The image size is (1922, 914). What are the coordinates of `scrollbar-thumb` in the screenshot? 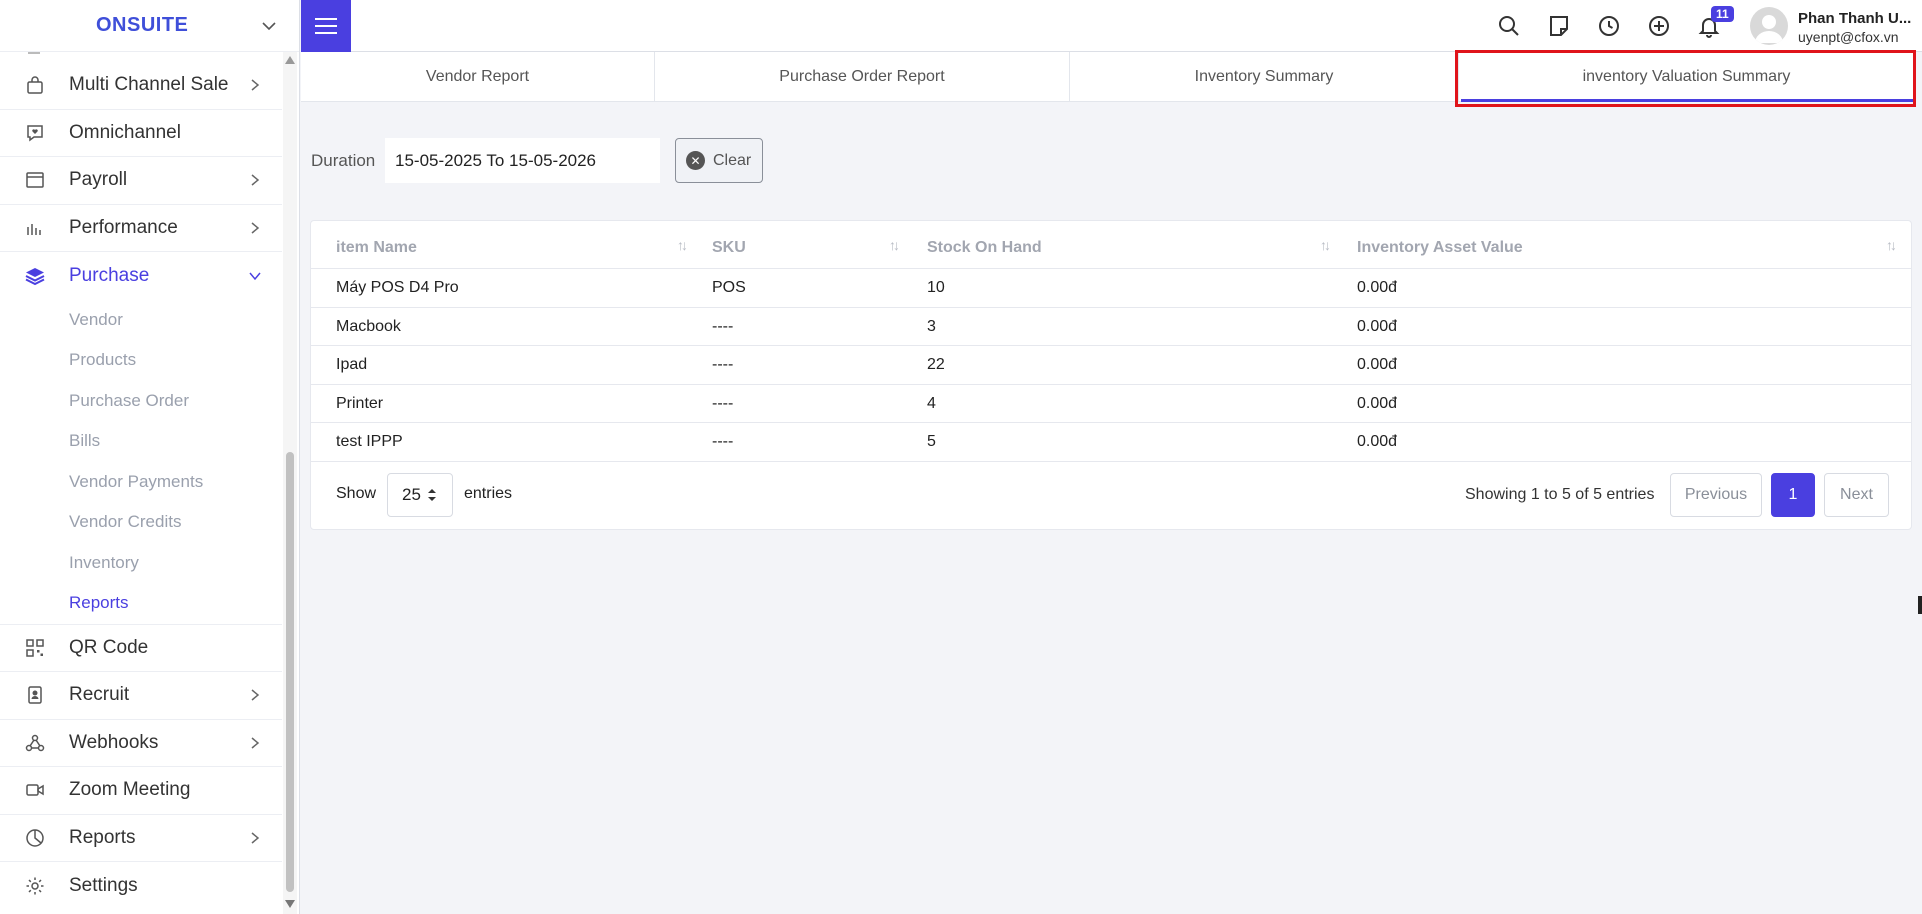 It's located at (290, 672).